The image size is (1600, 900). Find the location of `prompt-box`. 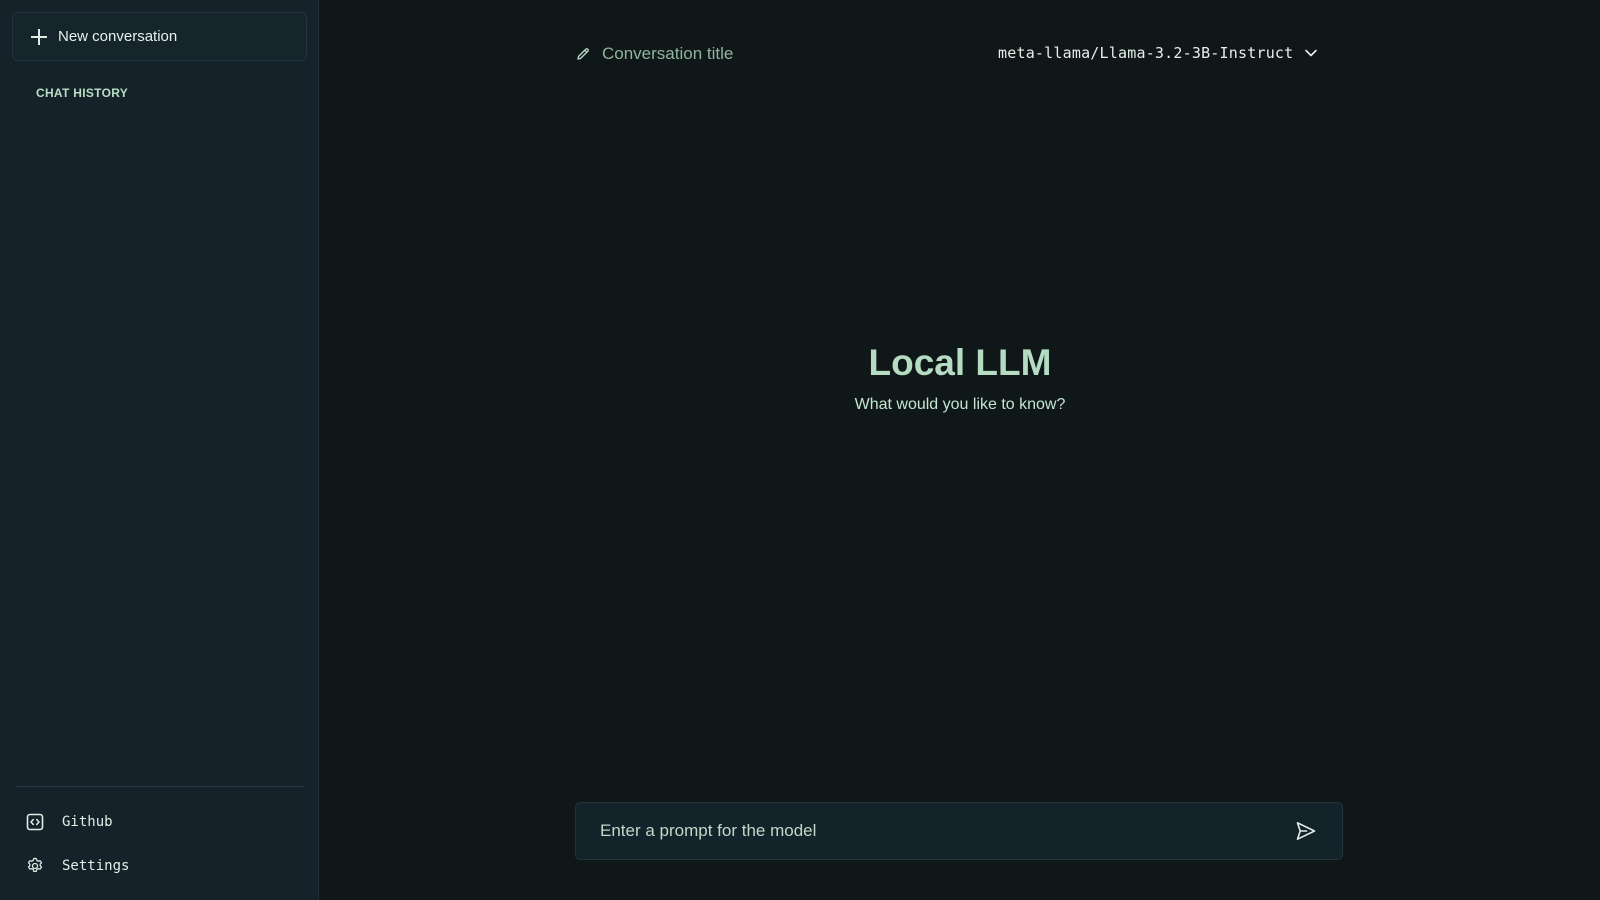

prompt-box is located at coordinates (959, 831).